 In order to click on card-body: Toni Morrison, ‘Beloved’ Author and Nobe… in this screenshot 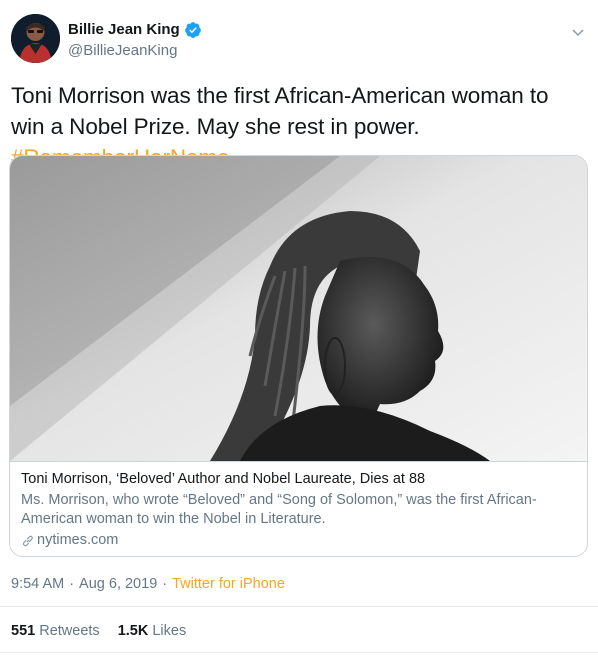, I will do `click(298, 508)`.